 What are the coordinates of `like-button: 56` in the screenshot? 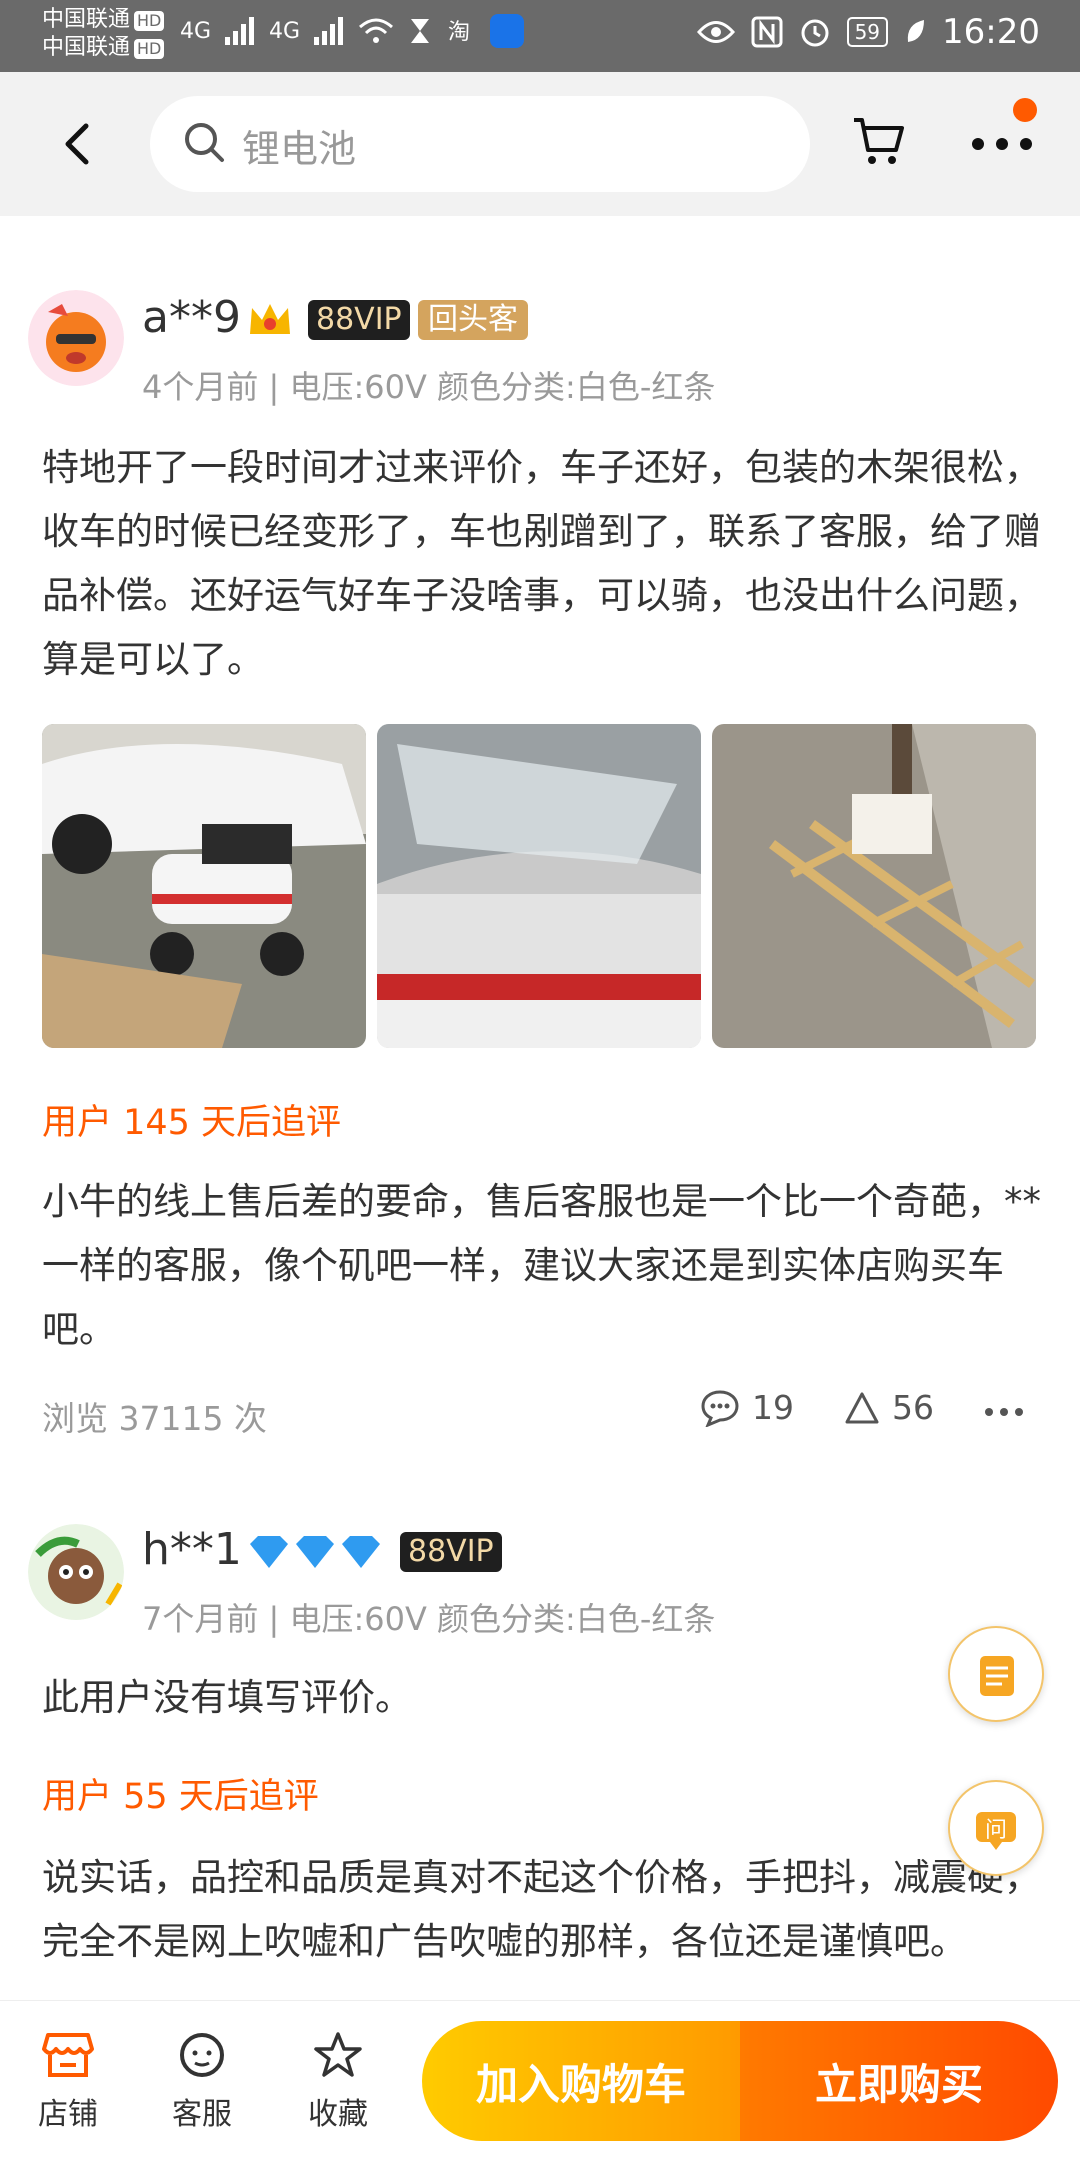 It's located at (889, 1407).